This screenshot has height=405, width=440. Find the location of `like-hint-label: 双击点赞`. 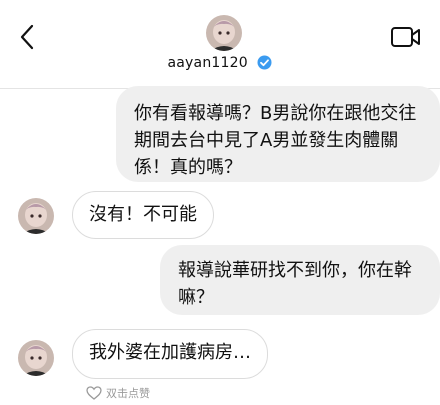

like-hint-label: 双击点赞 is located at coordinates (128, 393).